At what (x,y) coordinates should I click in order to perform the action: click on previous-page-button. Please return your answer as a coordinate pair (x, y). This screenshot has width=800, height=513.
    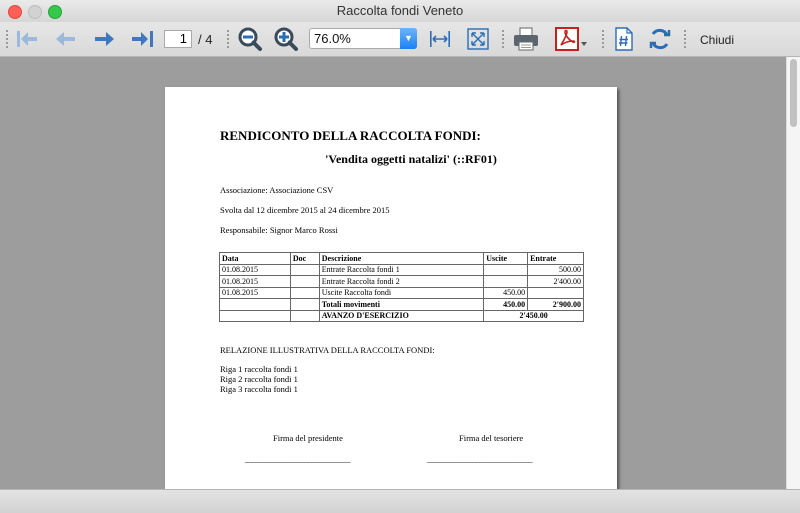
    Looking at the image, I should click on (66, 39).